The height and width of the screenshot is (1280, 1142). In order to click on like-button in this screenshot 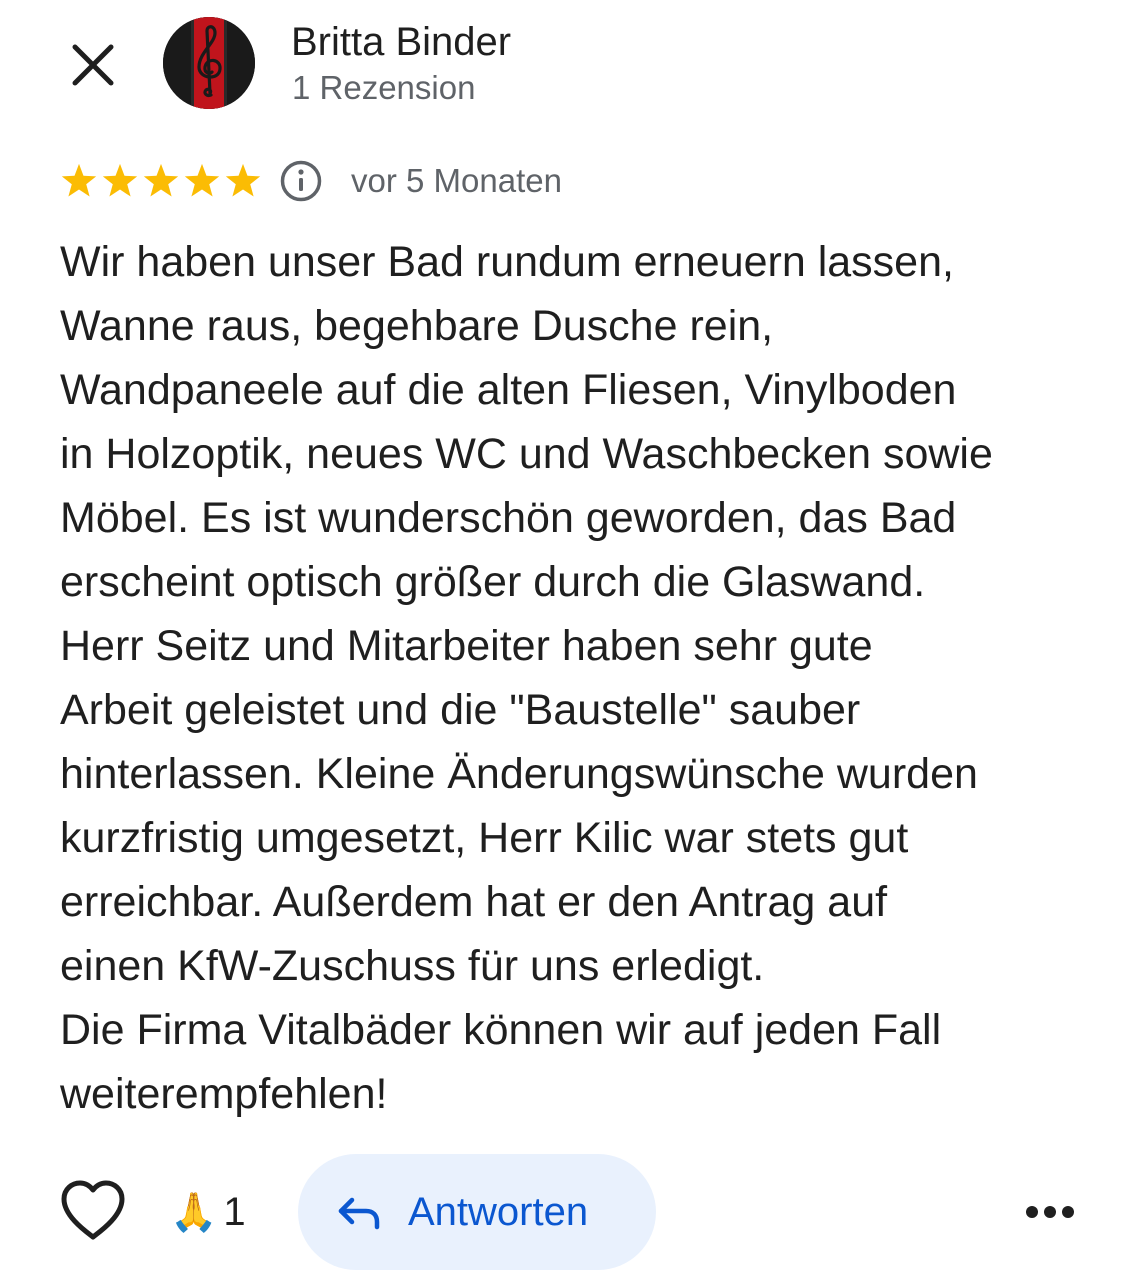, I will do `click(93, 1211)`.